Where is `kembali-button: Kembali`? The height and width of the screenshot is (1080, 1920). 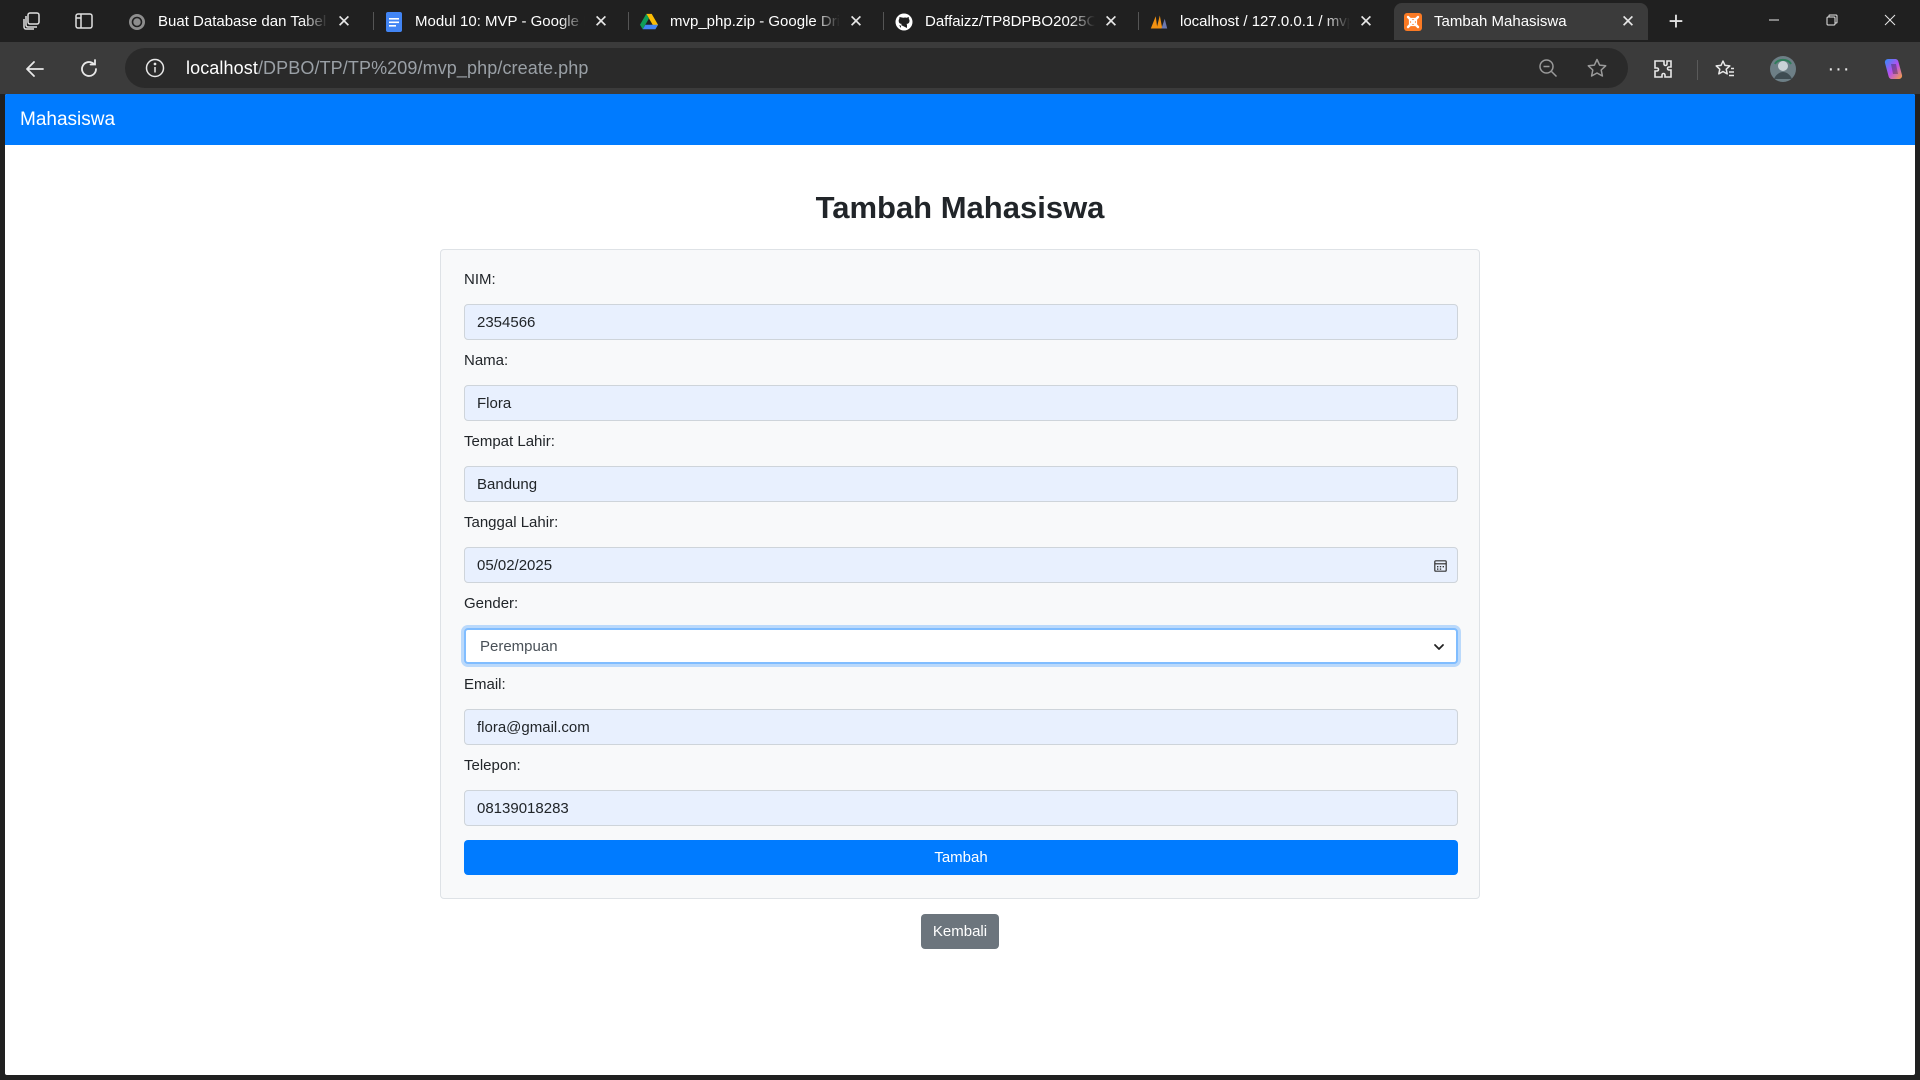 kembali-button: Kembali is located at coordinates (960, 931).